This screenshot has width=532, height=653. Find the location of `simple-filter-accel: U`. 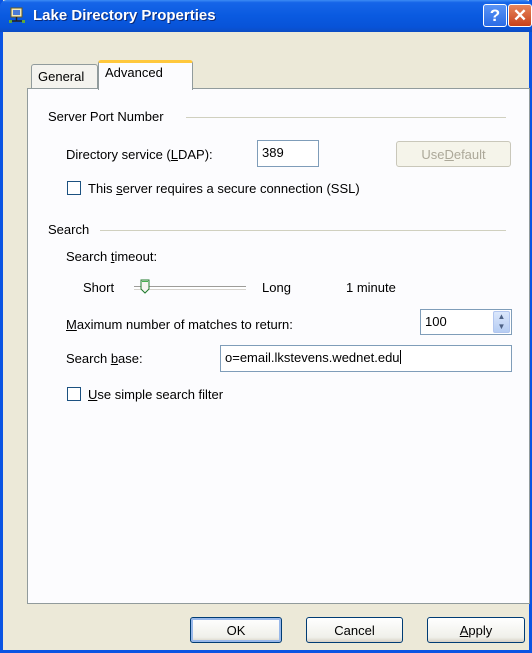

simple-filter-accel: U is located at coordinates (93, 394).